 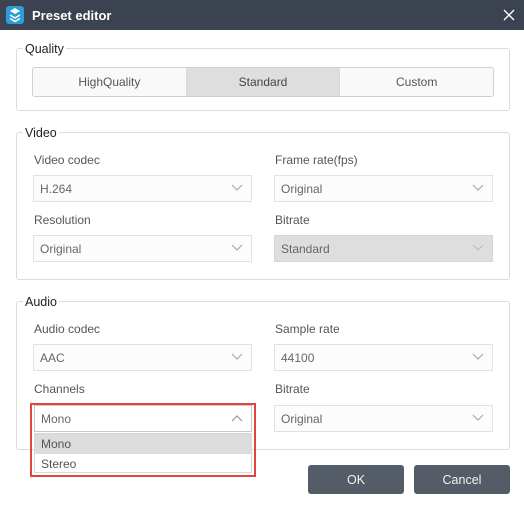 What do you see at coordinates (302, 418) in the screenshot?
I see `audio-bitrate-value: Original` at bounding box center [302, 418].